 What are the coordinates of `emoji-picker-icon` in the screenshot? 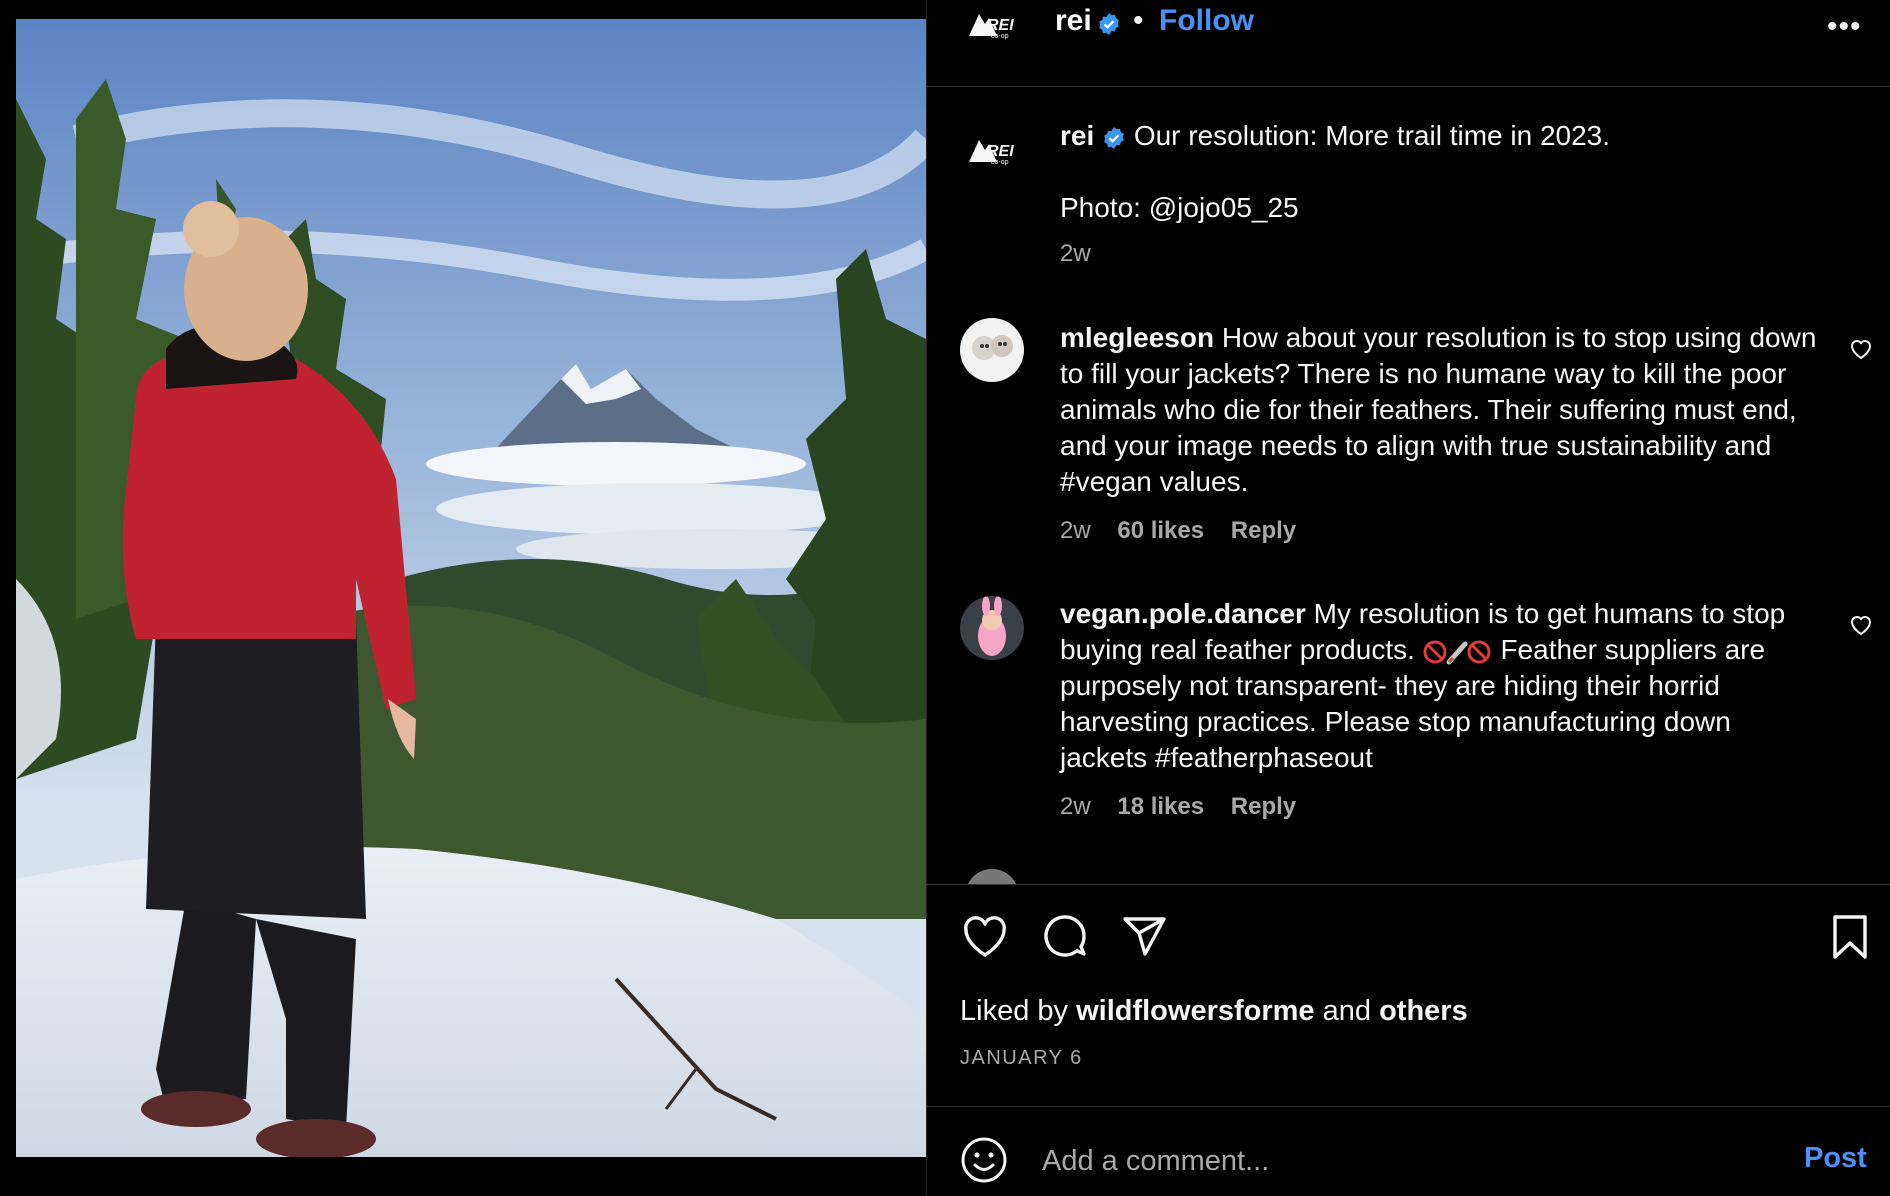 It's located at (984, 1160).